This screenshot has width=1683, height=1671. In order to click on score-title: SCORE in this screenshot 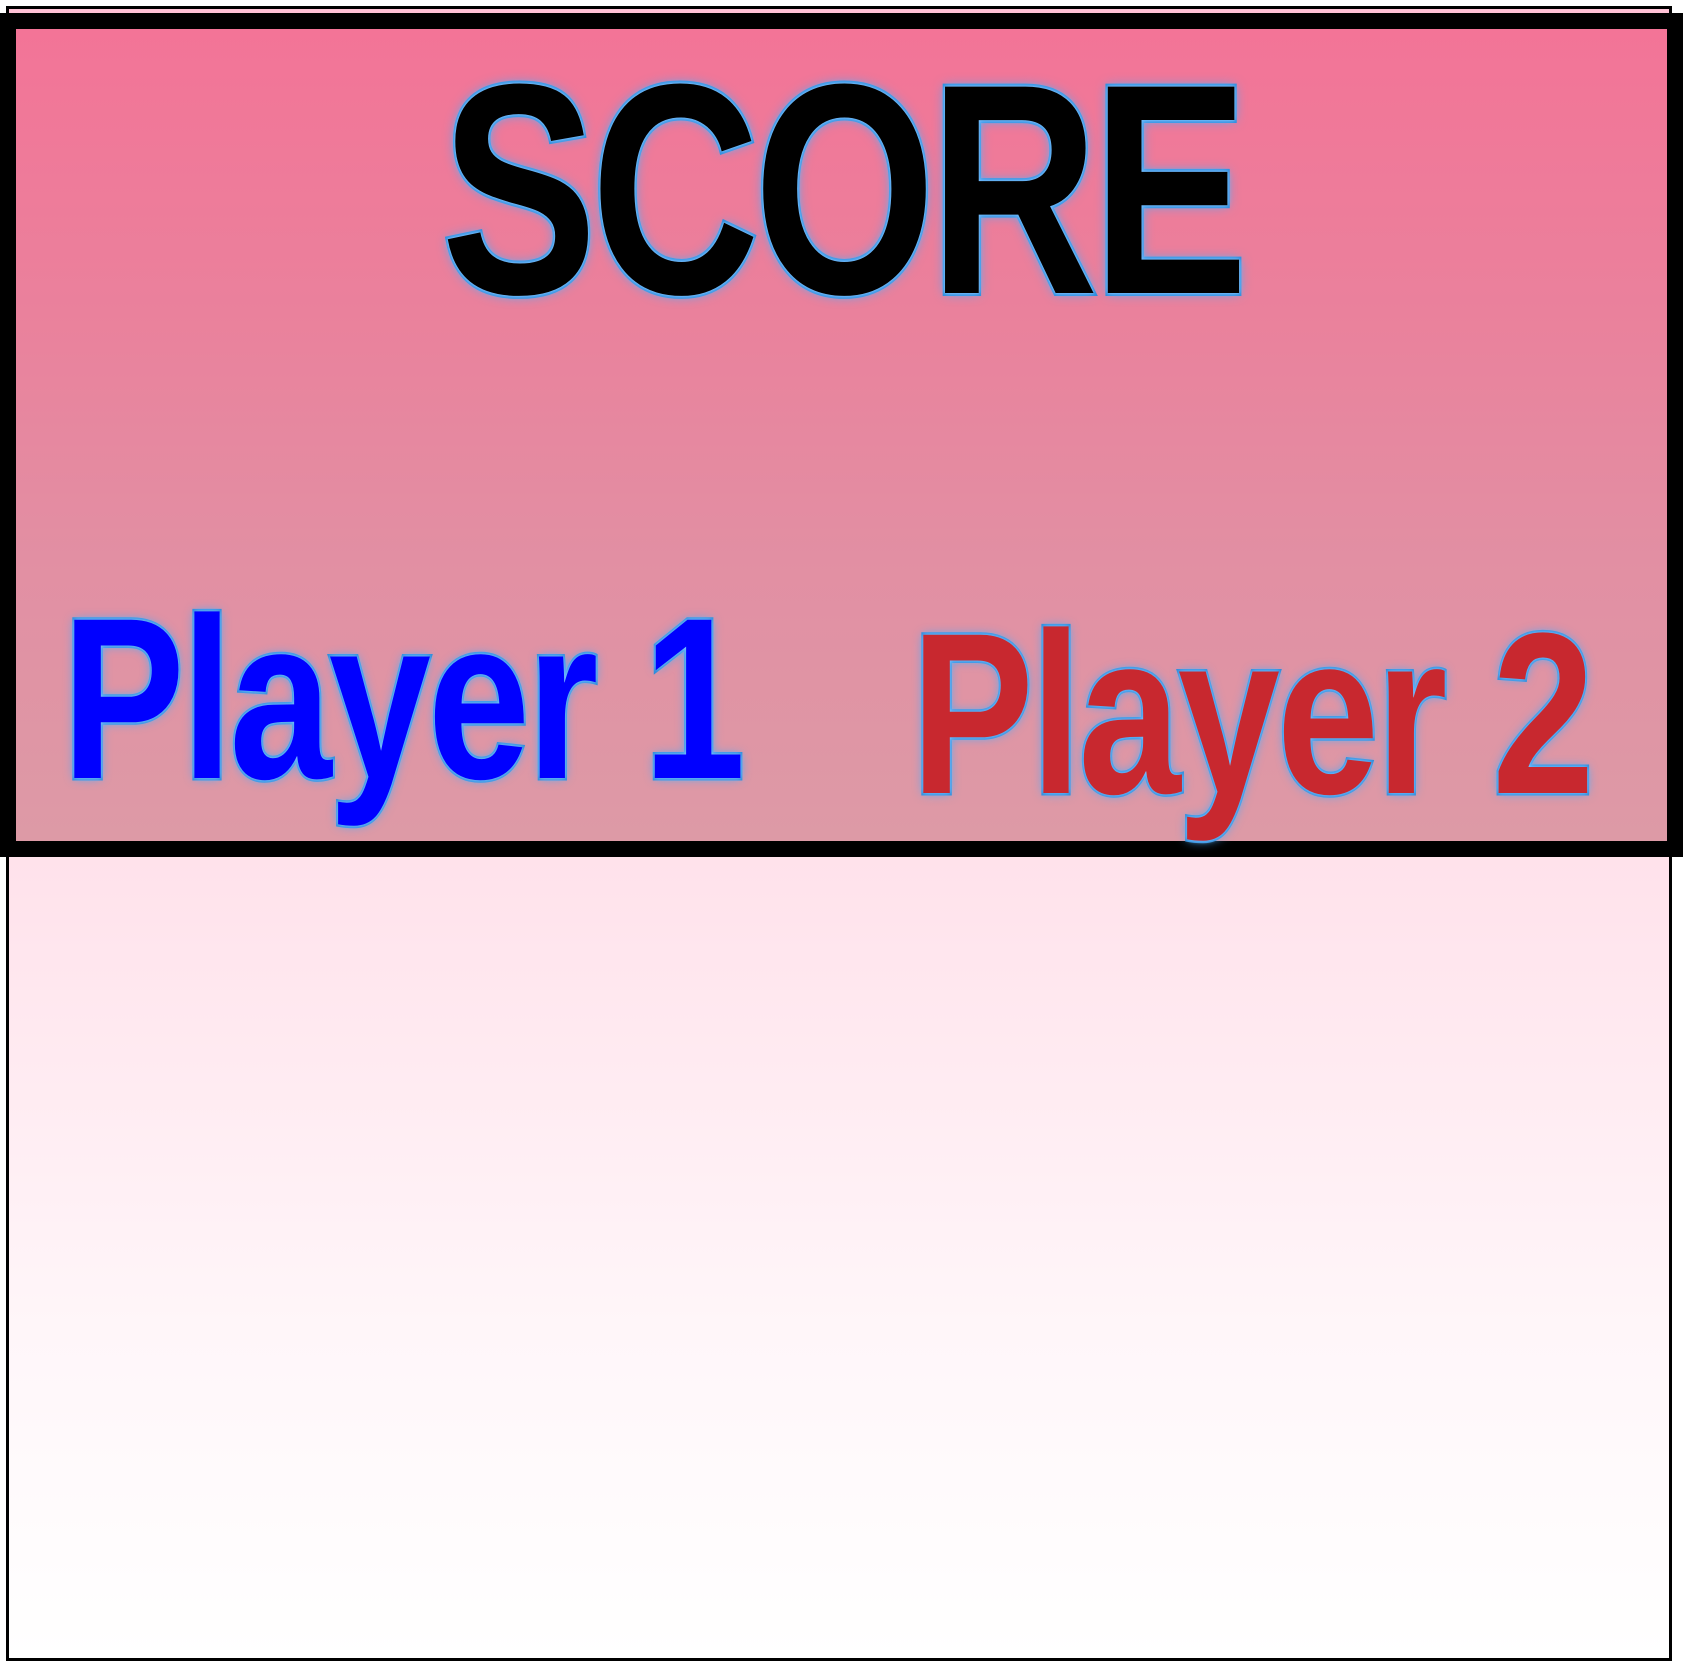, I will do `click(845, 189)`.